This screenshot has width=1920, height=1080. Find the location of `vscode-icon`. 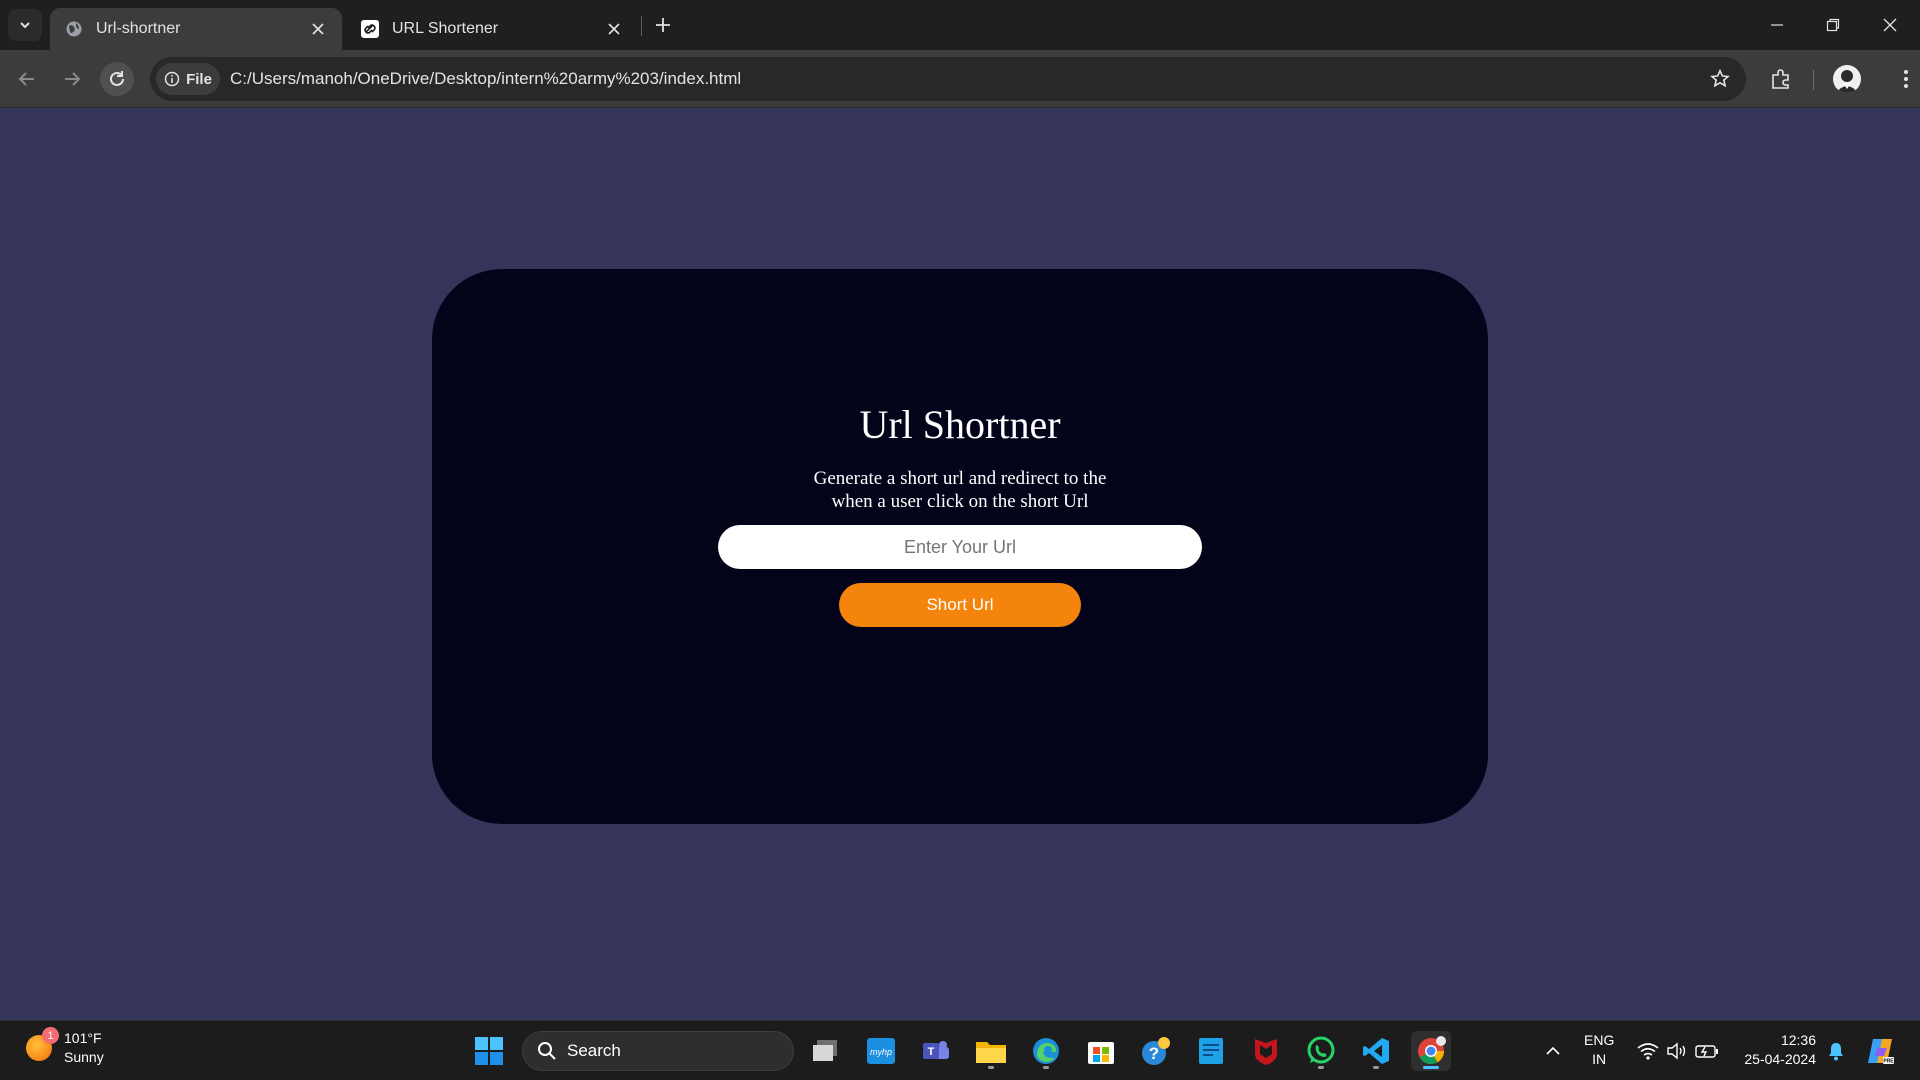

vscode-icon is located at coordinates (1376, 1051).